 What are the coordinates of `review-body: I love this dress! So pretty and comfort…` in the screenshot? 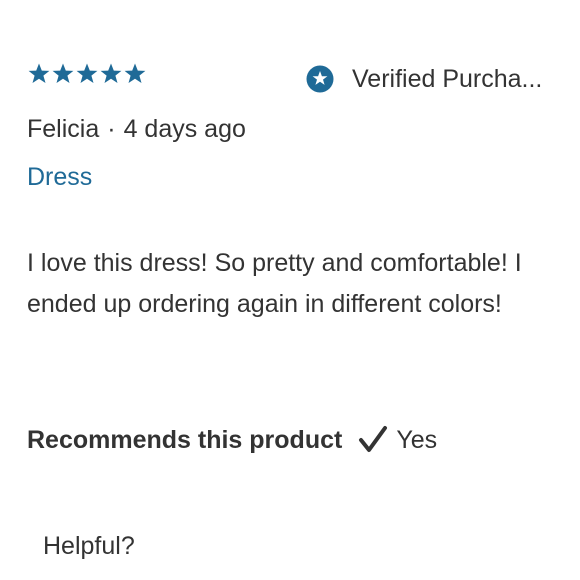 It's located at (274, 283).